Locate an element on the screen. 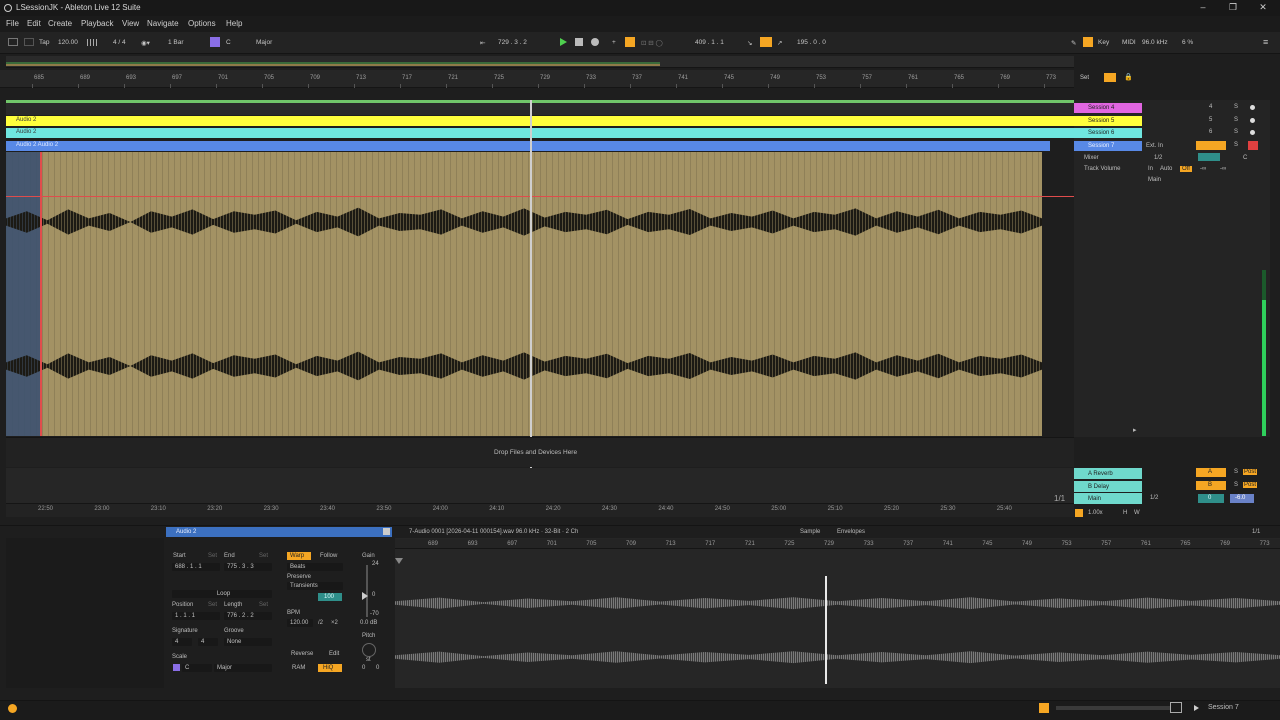  warp-button: Warp is located at coordinates (299, 556).